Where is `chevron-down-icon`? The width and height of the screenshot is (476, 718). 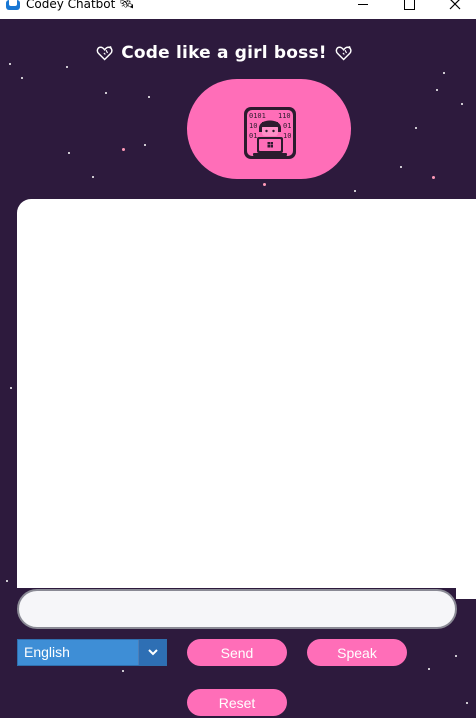
chevron-down-icon is located at coordinates (152, 652).